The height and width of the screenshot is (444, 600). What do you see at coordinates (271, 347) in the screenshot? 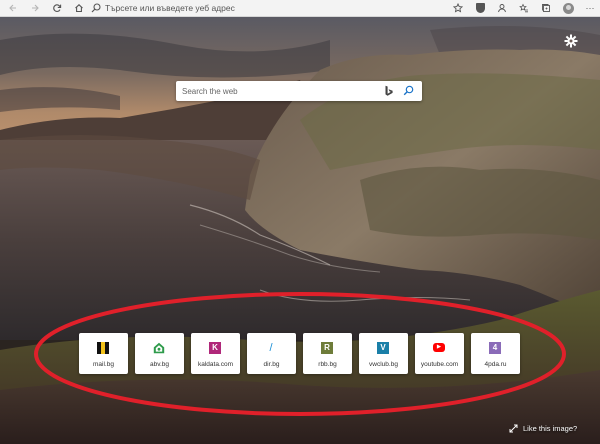
I see `dir-bg-icon: /` at bounding box center [271, 347].